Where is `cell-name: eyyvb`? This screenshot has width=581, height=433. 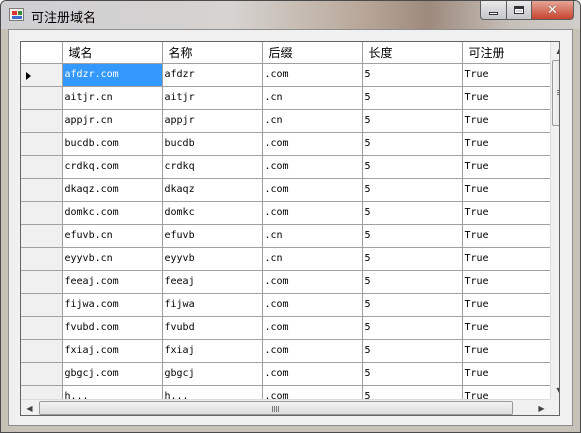 cell-name: eyyvb is located at coordinates (212, 259).